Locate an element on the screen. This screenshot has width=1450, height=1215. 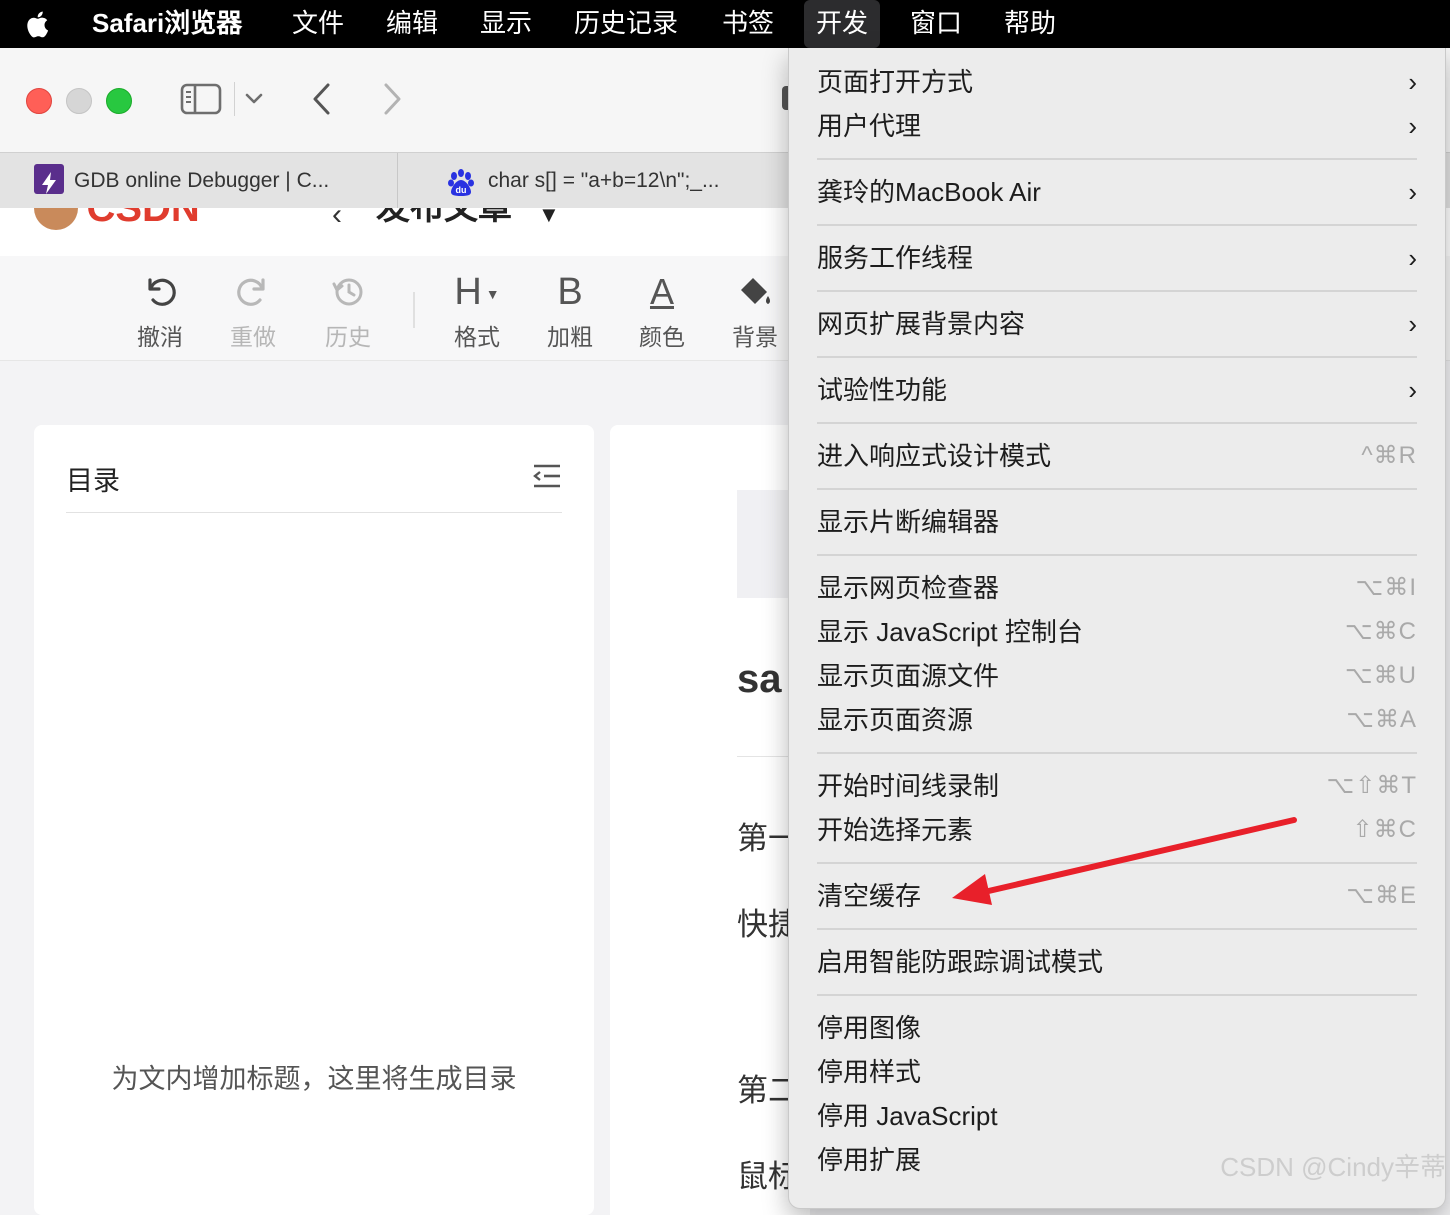
menu-app-name: Safari浏览器 is located at coordinates (167, 24).